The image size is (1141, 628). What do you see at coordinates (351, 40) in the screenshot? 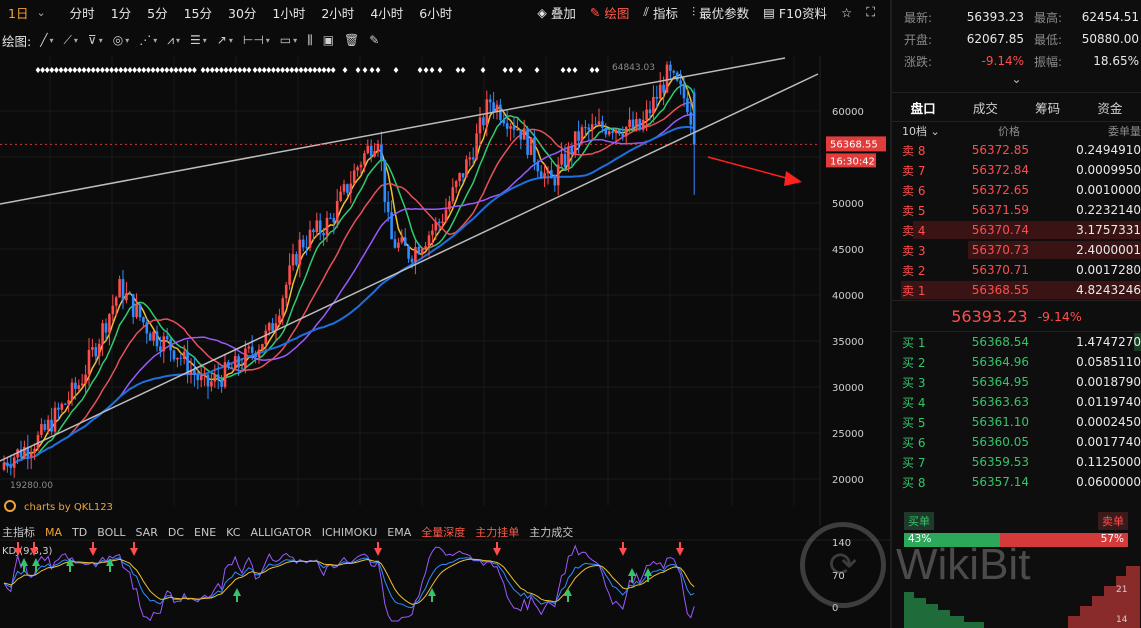
I see `trash-icon: 🗑` at bounding box center [351, 40].